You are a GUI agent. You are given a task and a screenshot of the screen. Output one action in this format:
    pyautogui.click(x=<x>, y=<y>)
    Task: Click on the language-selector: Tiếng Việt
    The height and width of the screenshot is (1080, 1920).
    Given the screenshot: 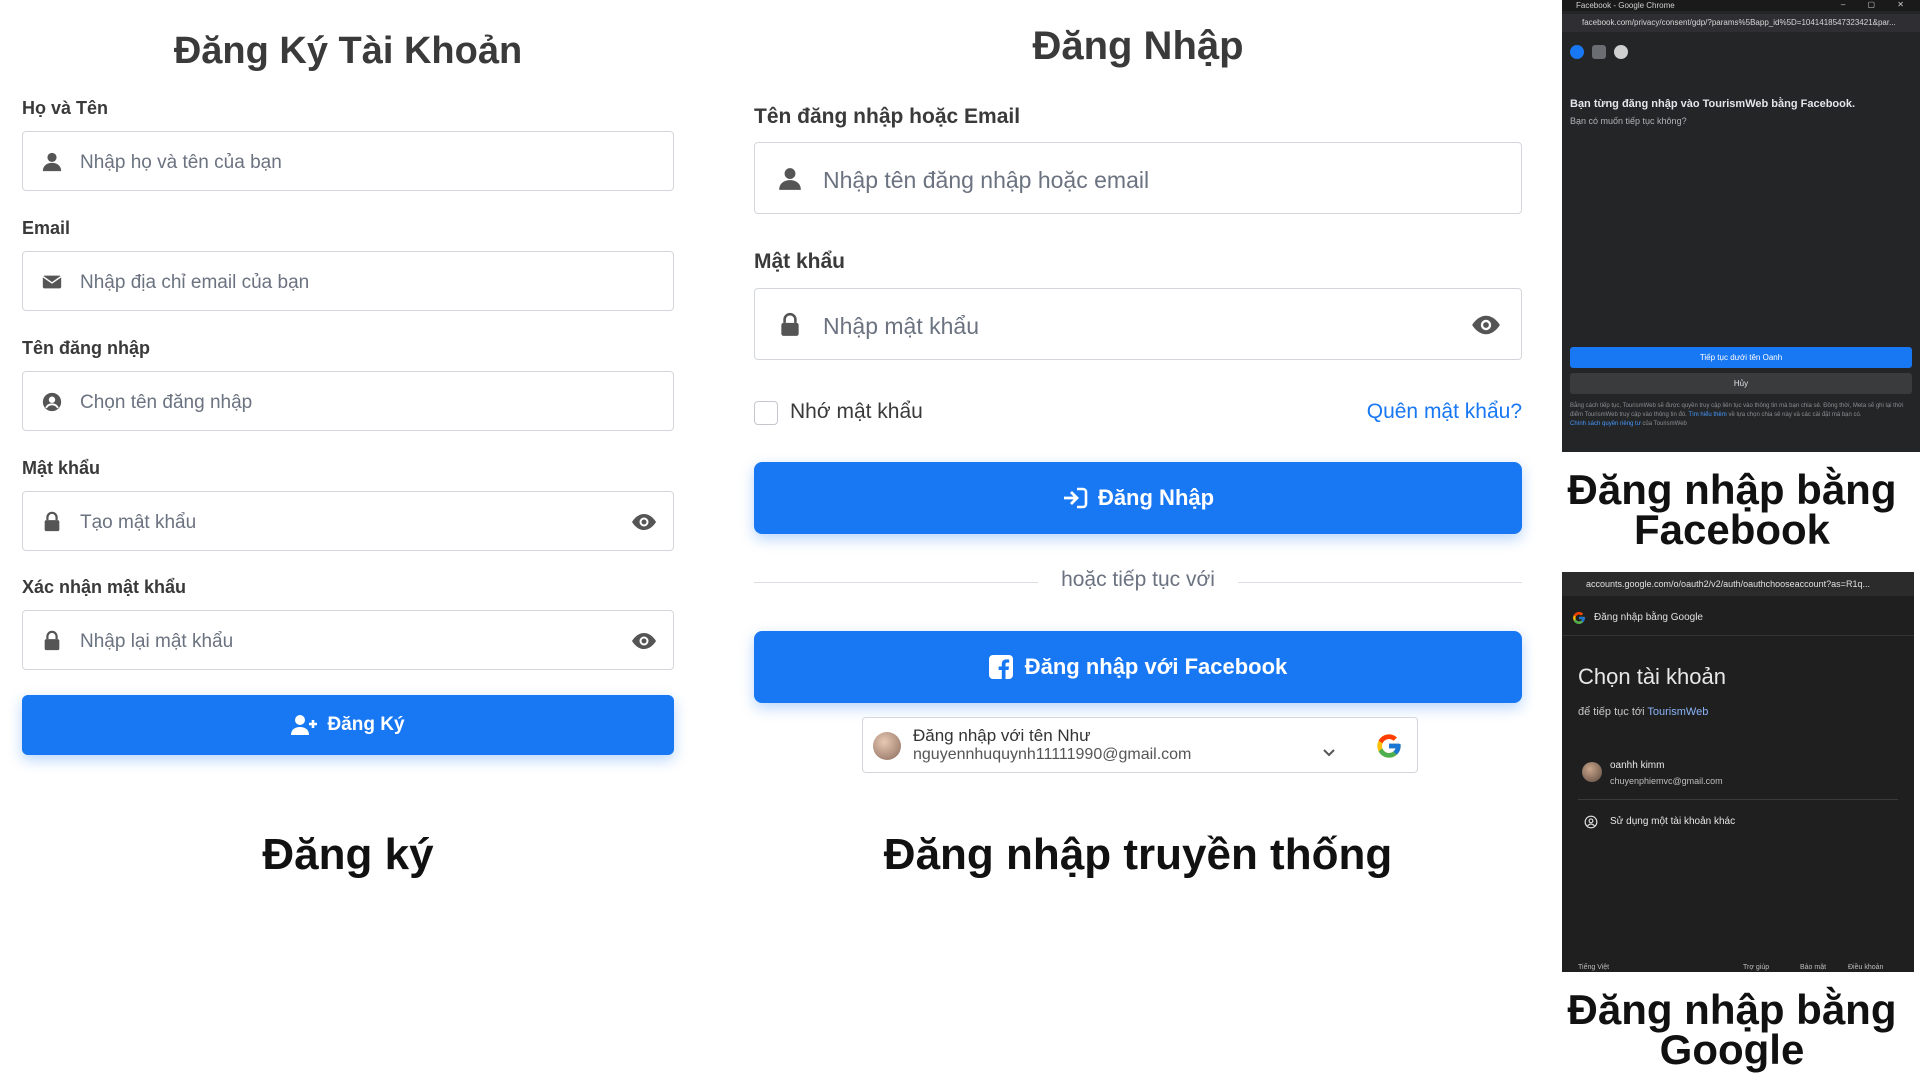 What is the action you would take?
    pyautogui.click(x=1593, y=967)
    